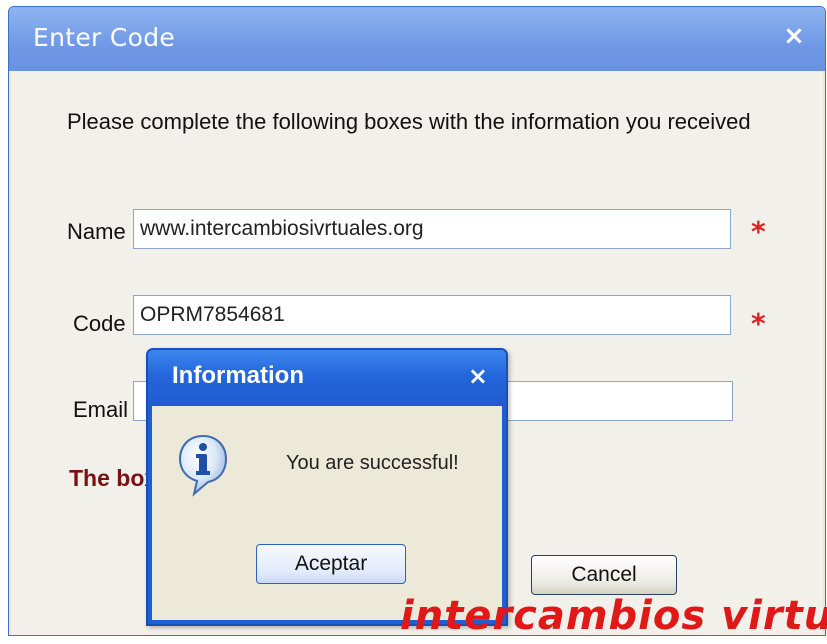 The height and width of the screenshot is (644, 827). I want to click on close-icon: ×, so click(794, 36).